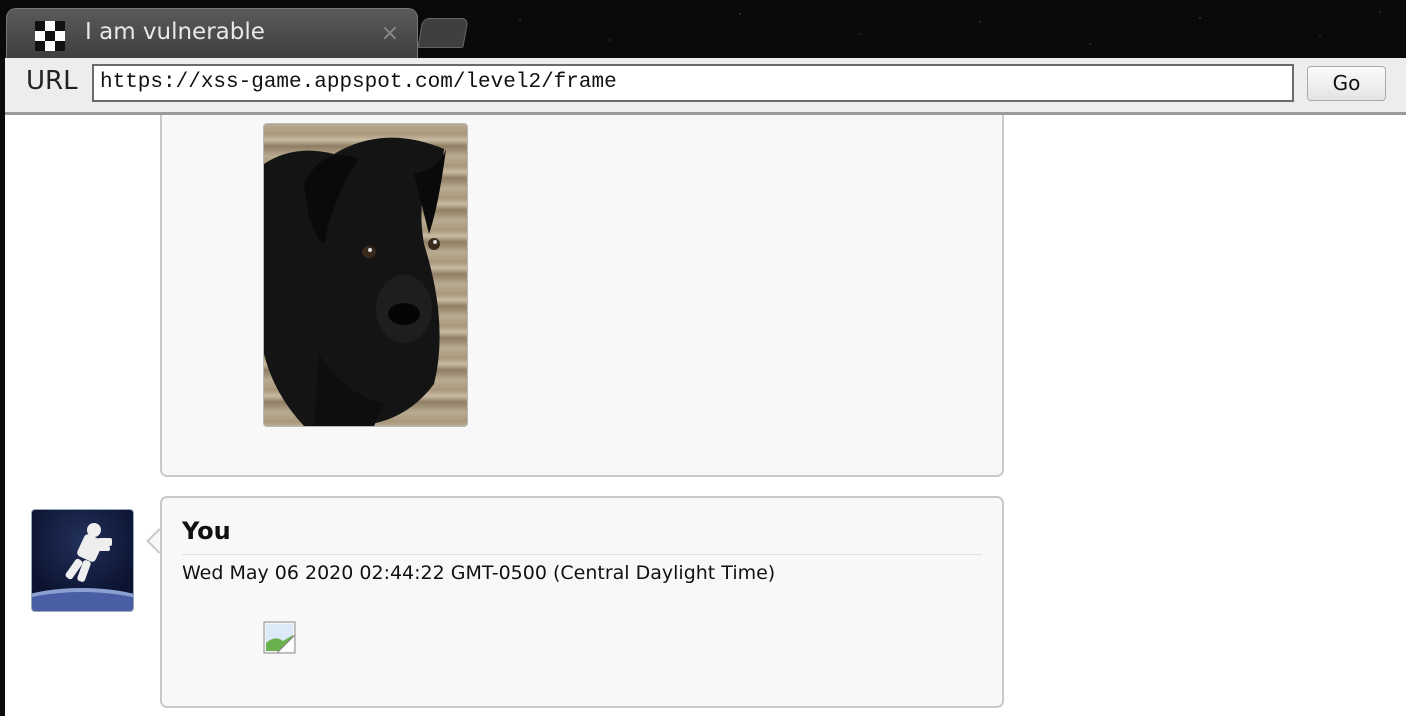 The height and width of the screenshot is (716, 1406). Describe the element at coordinates (390, 33) in the screenshot. I see `close-icon: ×` at that location.